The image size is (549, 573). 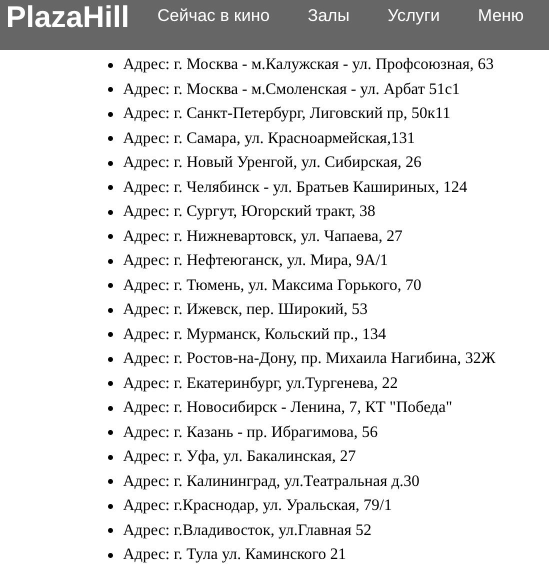 What do you see at coordinates (250, 432) in the screenshot?
I see `address-text: Адрес: г. Казань - пр. Ибрагимова, 56` at bounding box center [250, 432].